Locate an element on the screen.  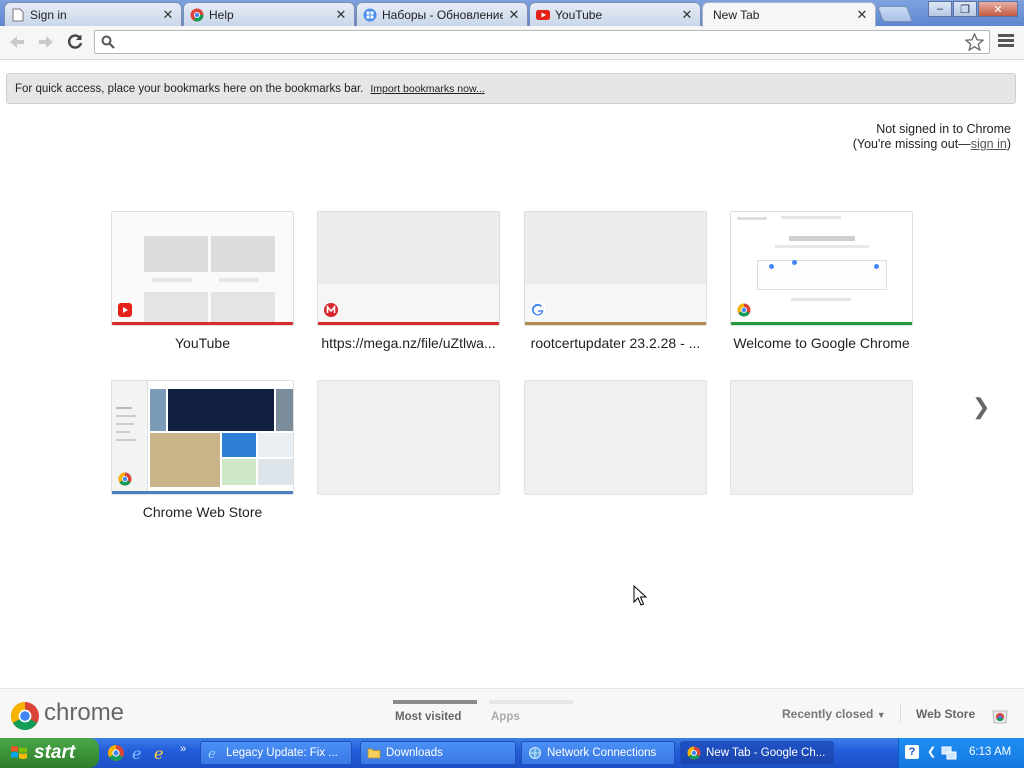
tile-title: Welcome to Google Chrome is located at coordinates (821, 343).